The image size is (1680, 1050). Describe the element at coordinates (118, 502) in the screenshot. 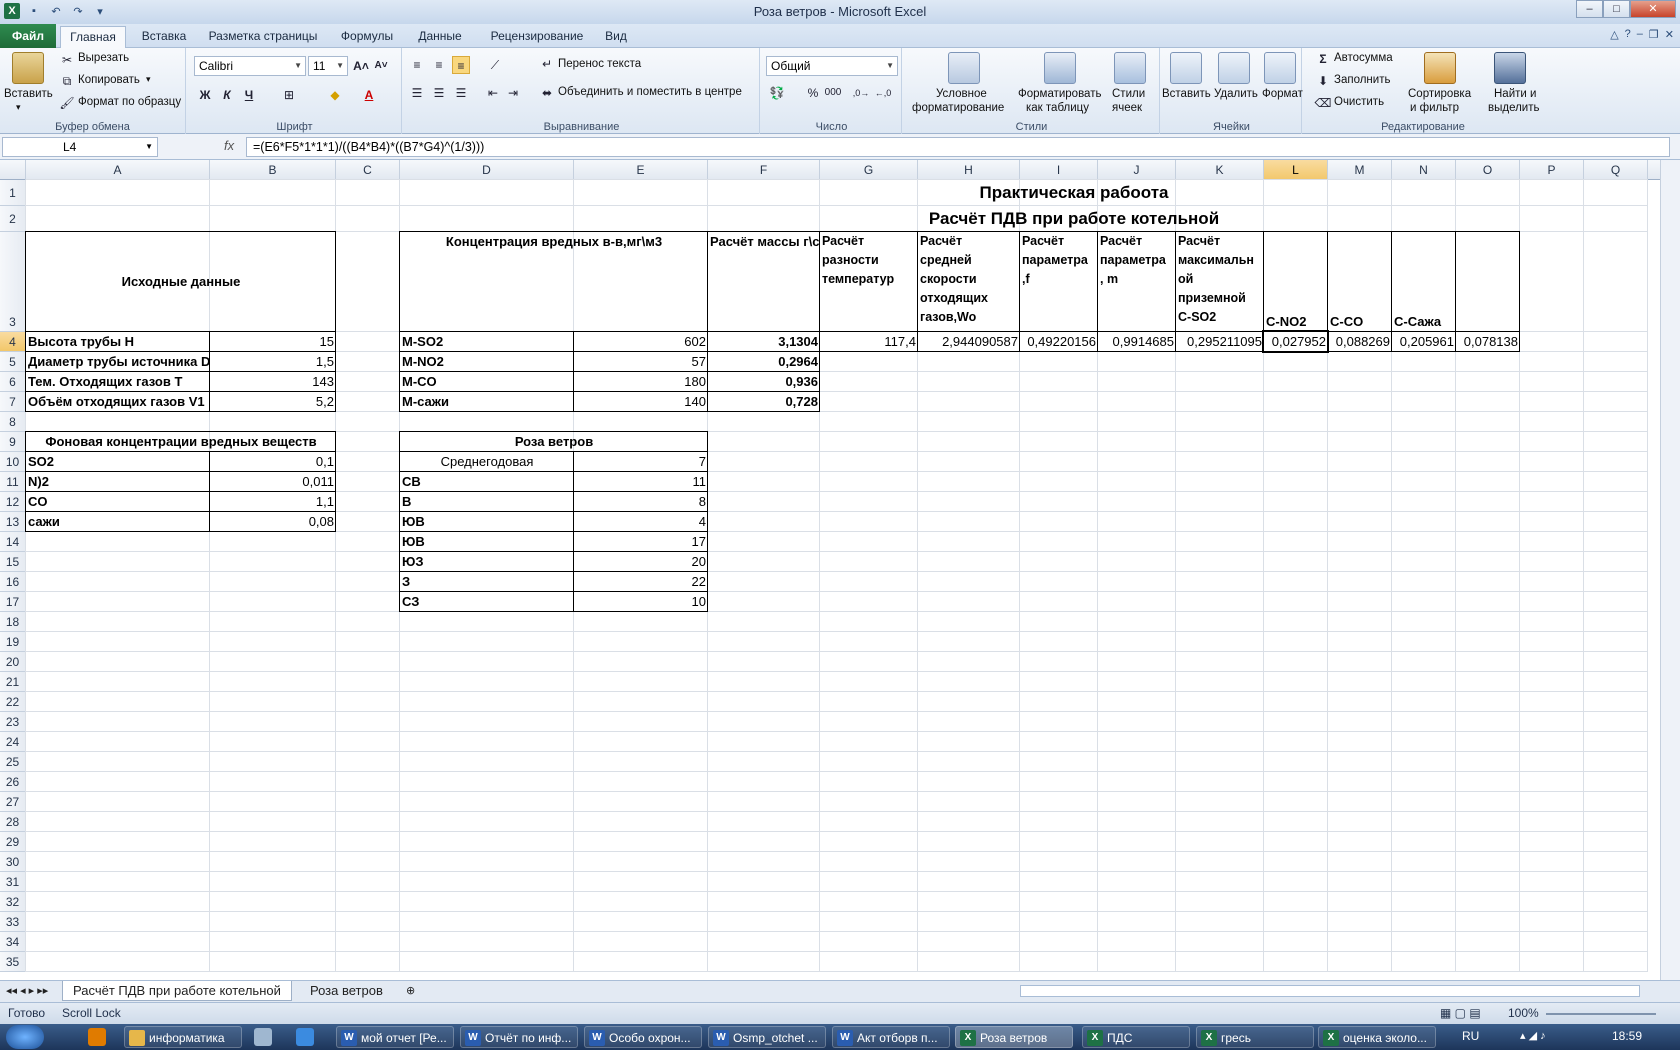

I see `cell-a12: CO` at that location.